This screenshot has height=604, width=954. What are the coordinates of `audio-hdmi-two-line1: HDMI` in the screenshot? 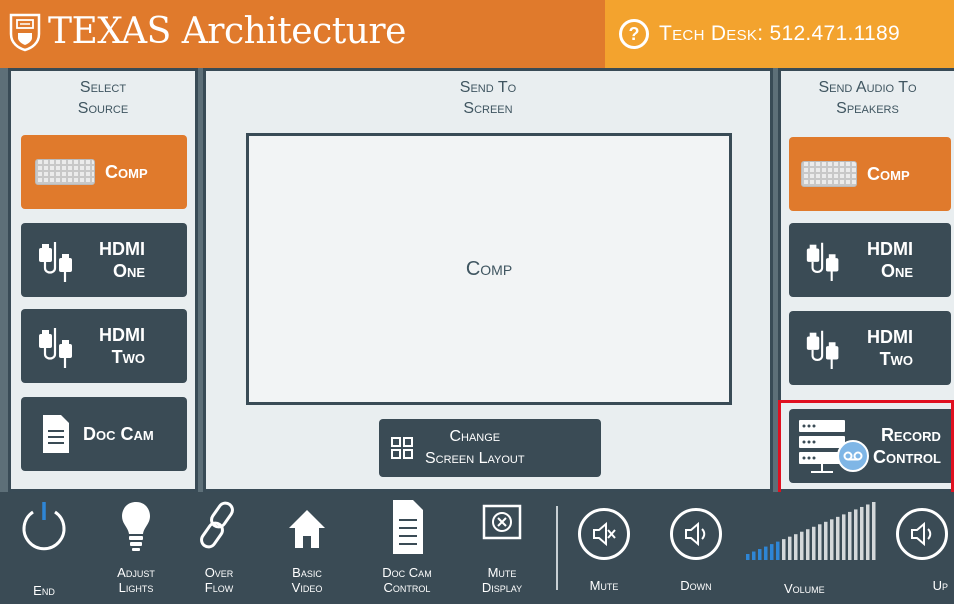 It's located at (890, 337).